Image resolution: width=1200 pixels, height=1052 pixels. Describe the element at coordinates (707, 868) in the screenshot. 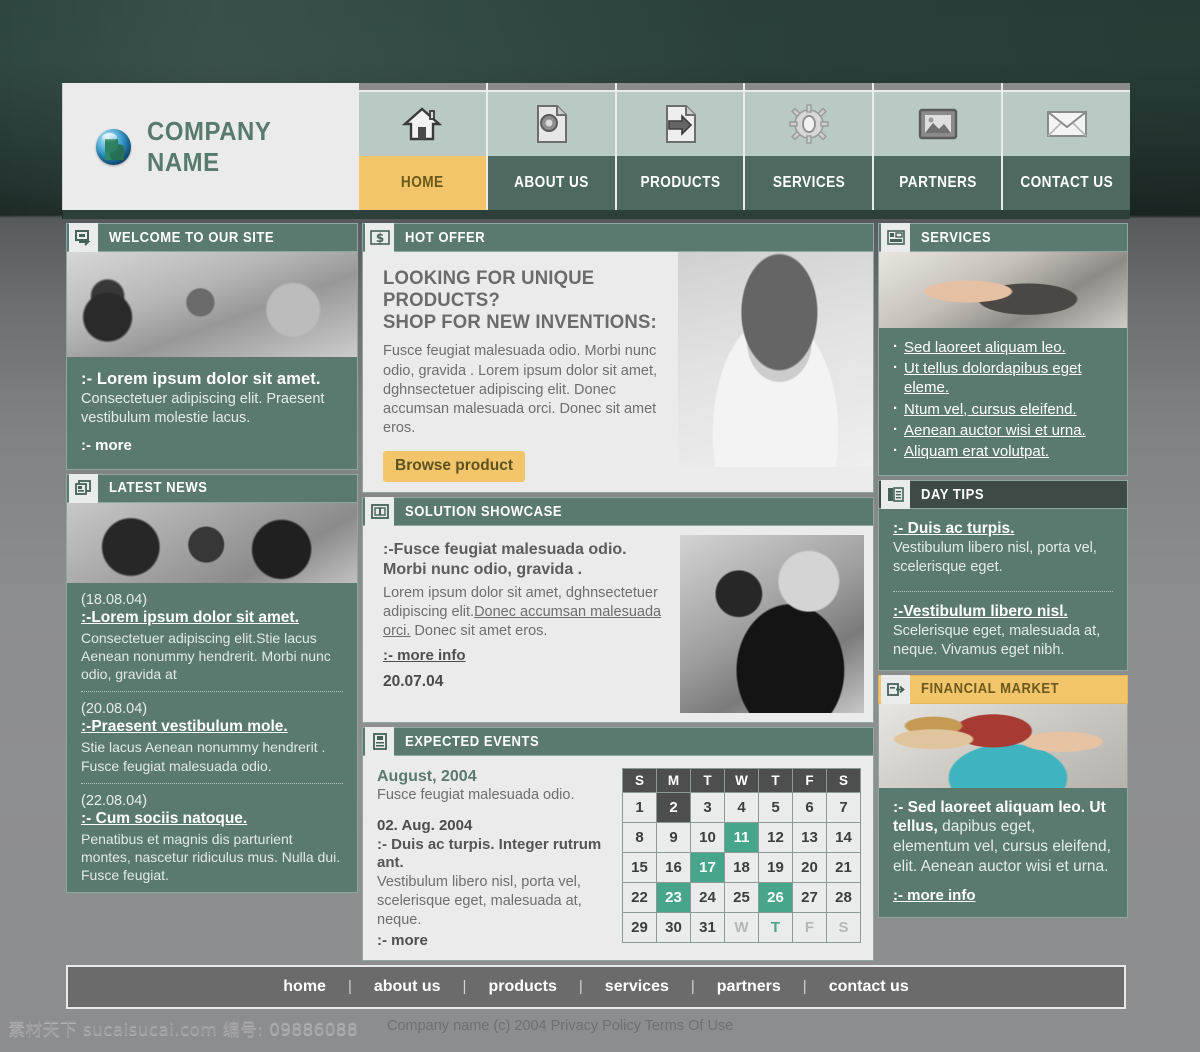

I see `calendar-day-cell: 17` at that location.